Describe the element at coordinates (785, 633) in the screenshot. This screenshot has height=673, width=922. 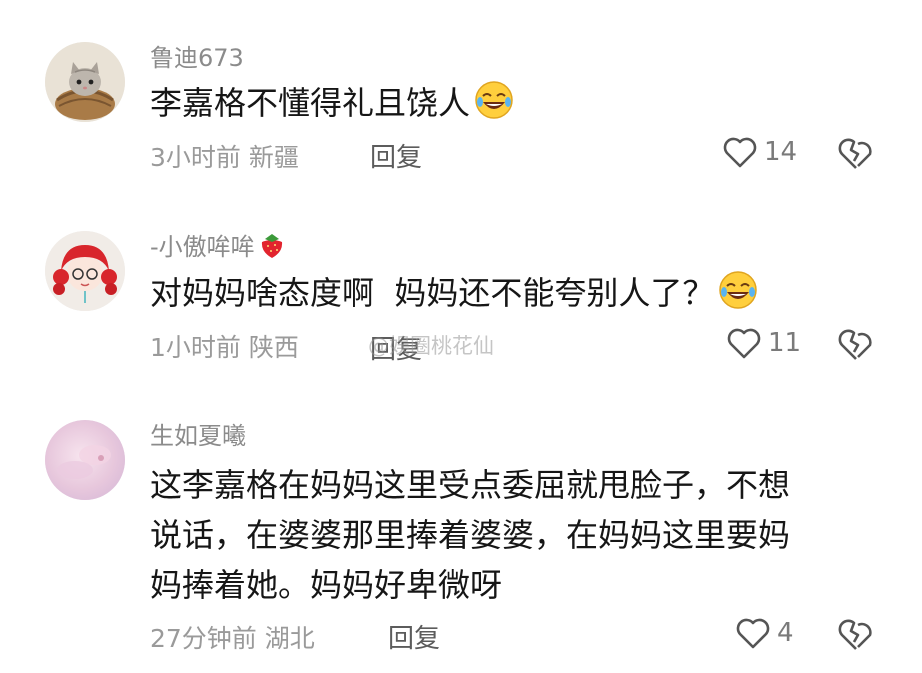
I see `like-count: 4` at that location.